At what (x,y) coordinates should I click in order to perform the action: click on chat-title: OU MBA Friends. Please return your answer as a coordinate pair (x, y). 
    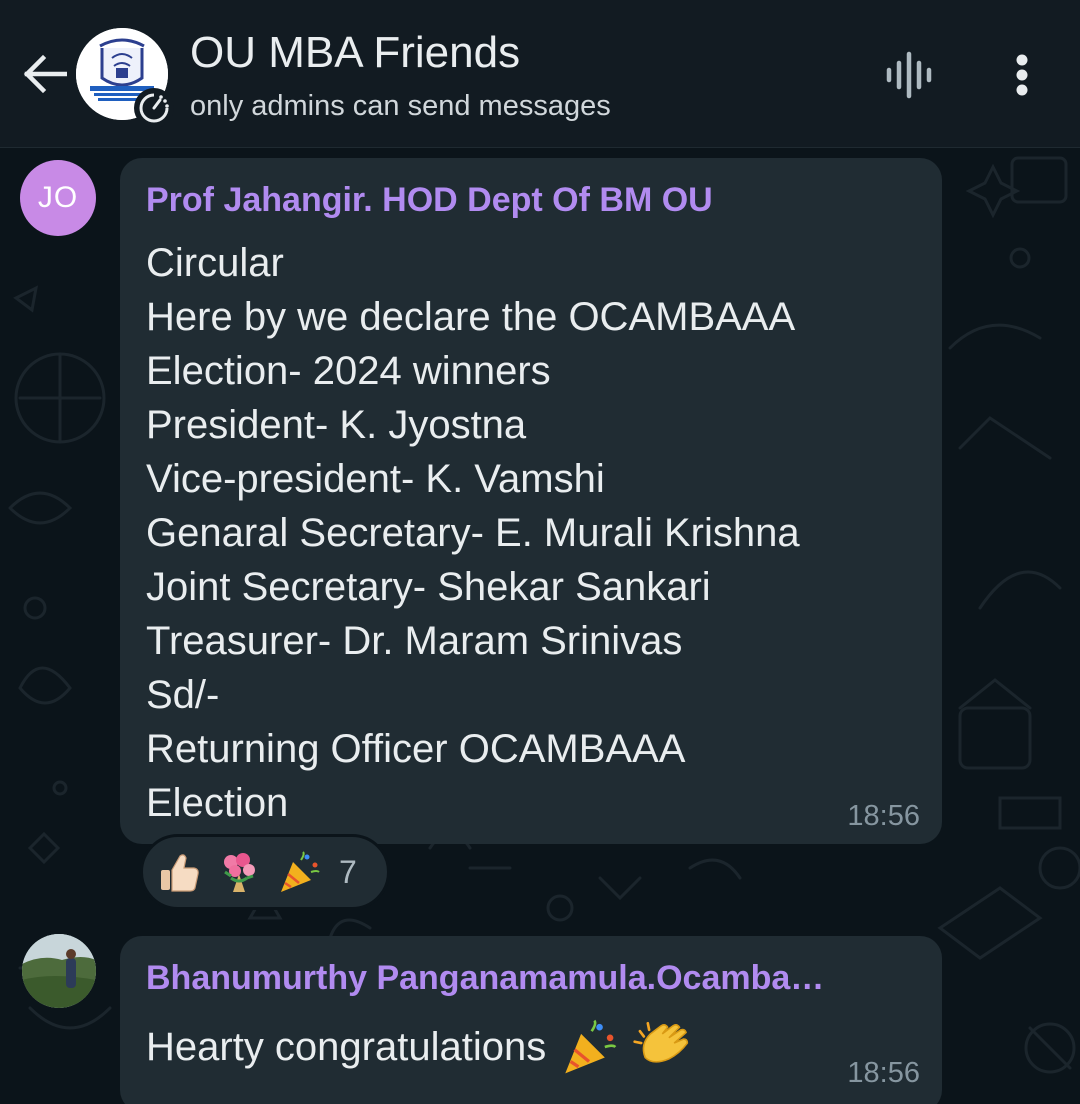
    Looking at the image, I should click on (355, 53).